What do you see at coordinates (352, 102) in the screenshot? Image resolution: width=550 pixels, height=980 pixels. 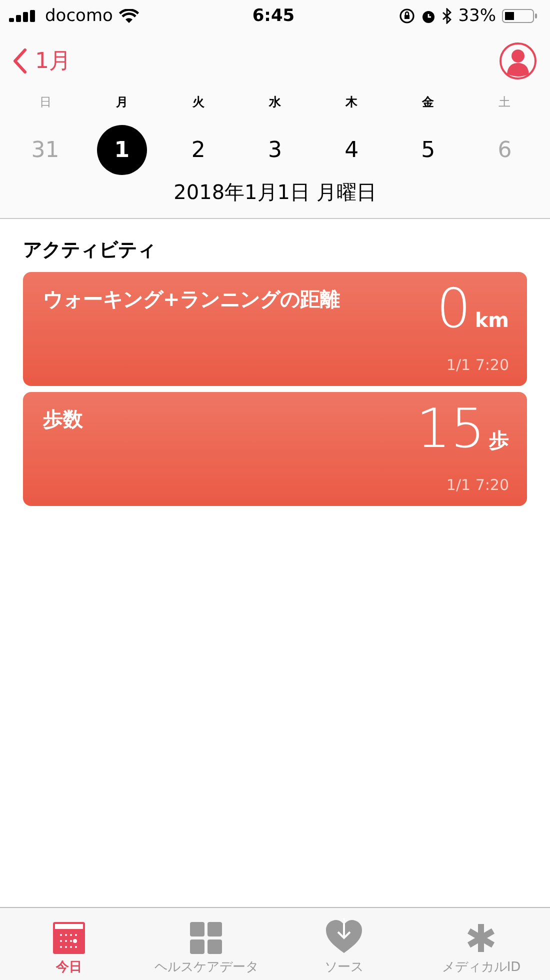 I see `weekday-label: 木` at bounding box center [352, 102].